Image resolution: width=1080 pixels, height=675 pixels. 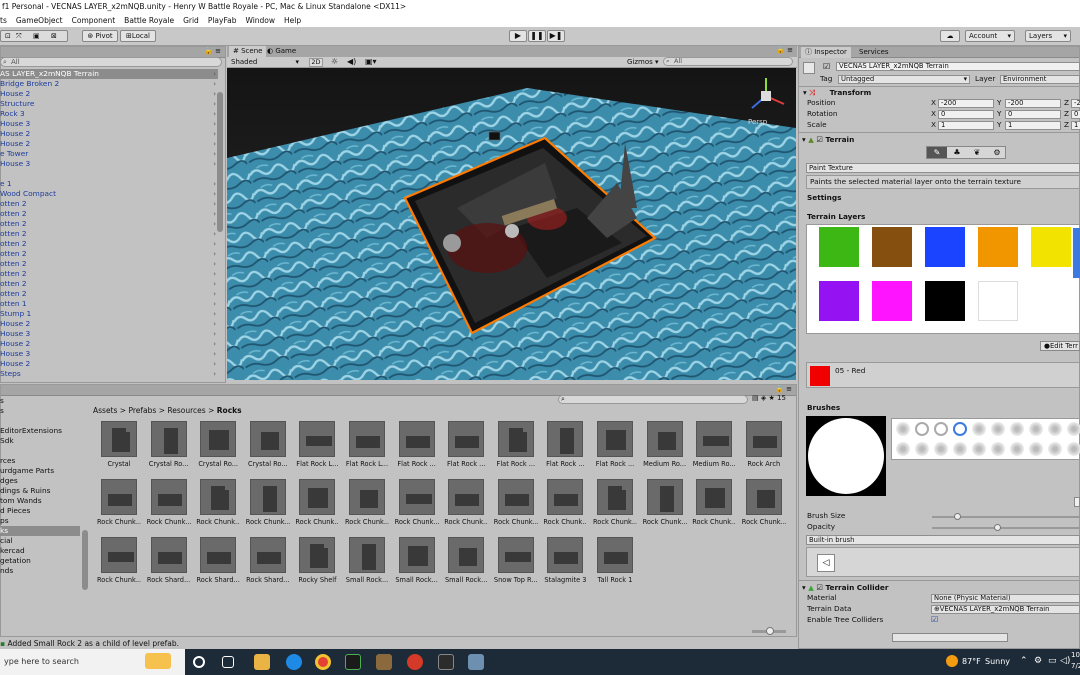 What do you see at coordinates (54, 36) in the screenshot?
I see `custom-tool-icon: ⊠` at bounding box center [54, 36].